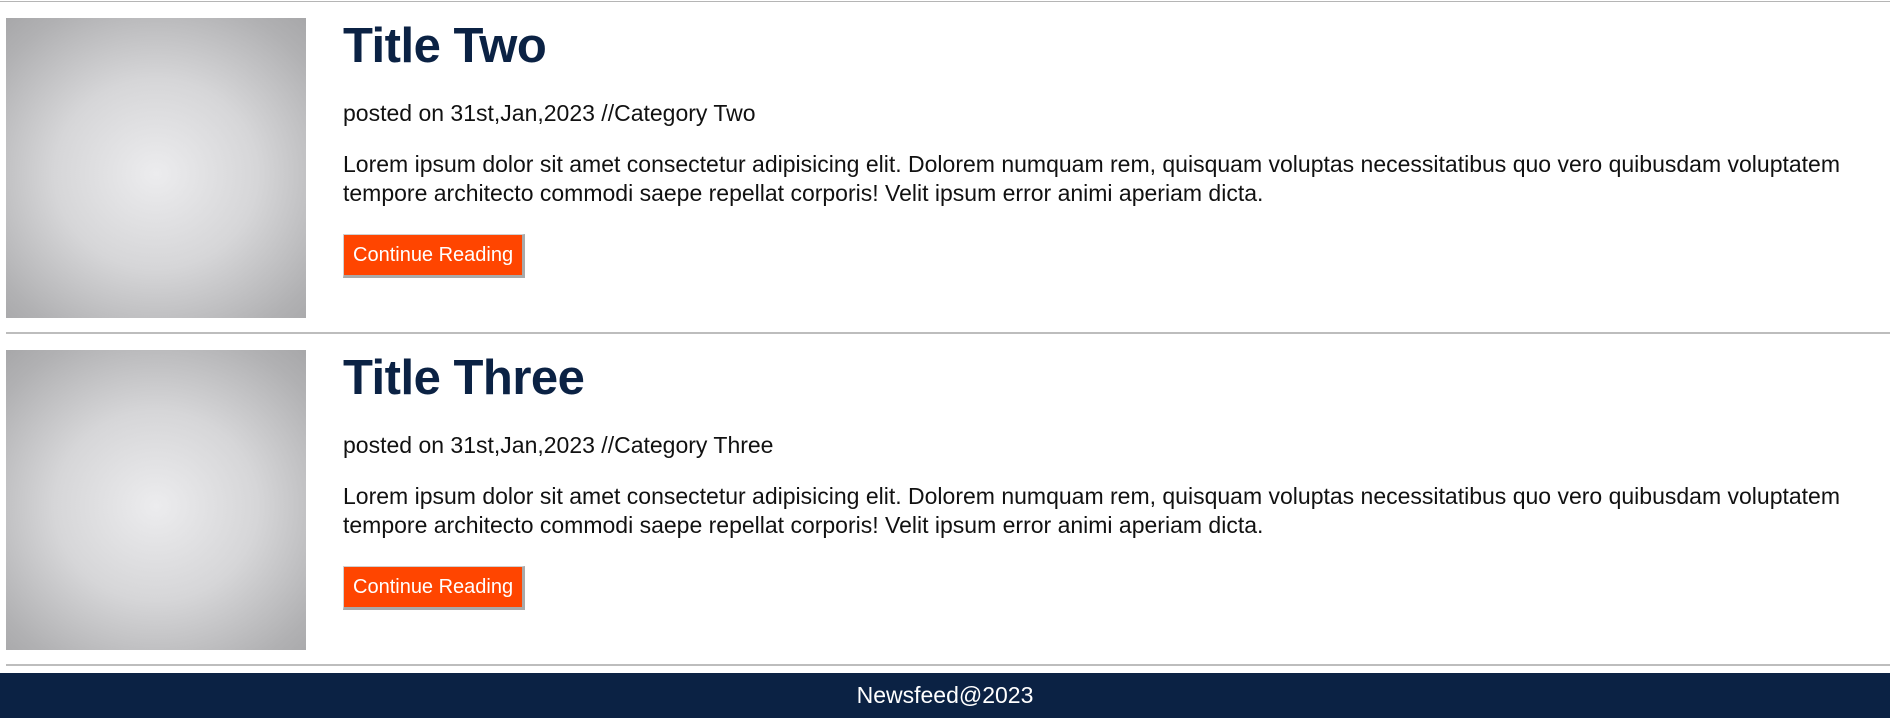 Image resolution: width=1890 pixels, height=718 pixels. I want to click on post-meta: posted on 31st,Jan,2023 //Category Two, so click(549, 113).